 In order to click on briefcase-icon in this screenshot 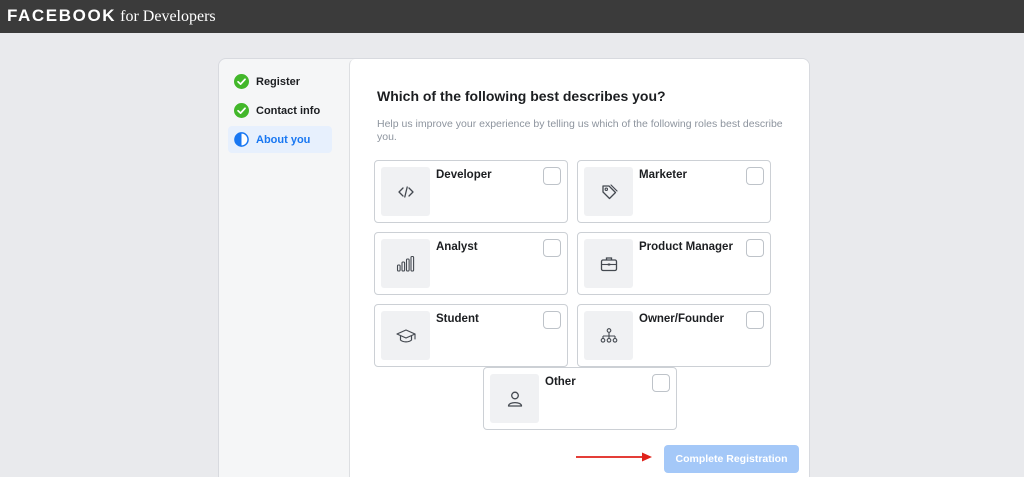, I will do `click(608, 263)`.